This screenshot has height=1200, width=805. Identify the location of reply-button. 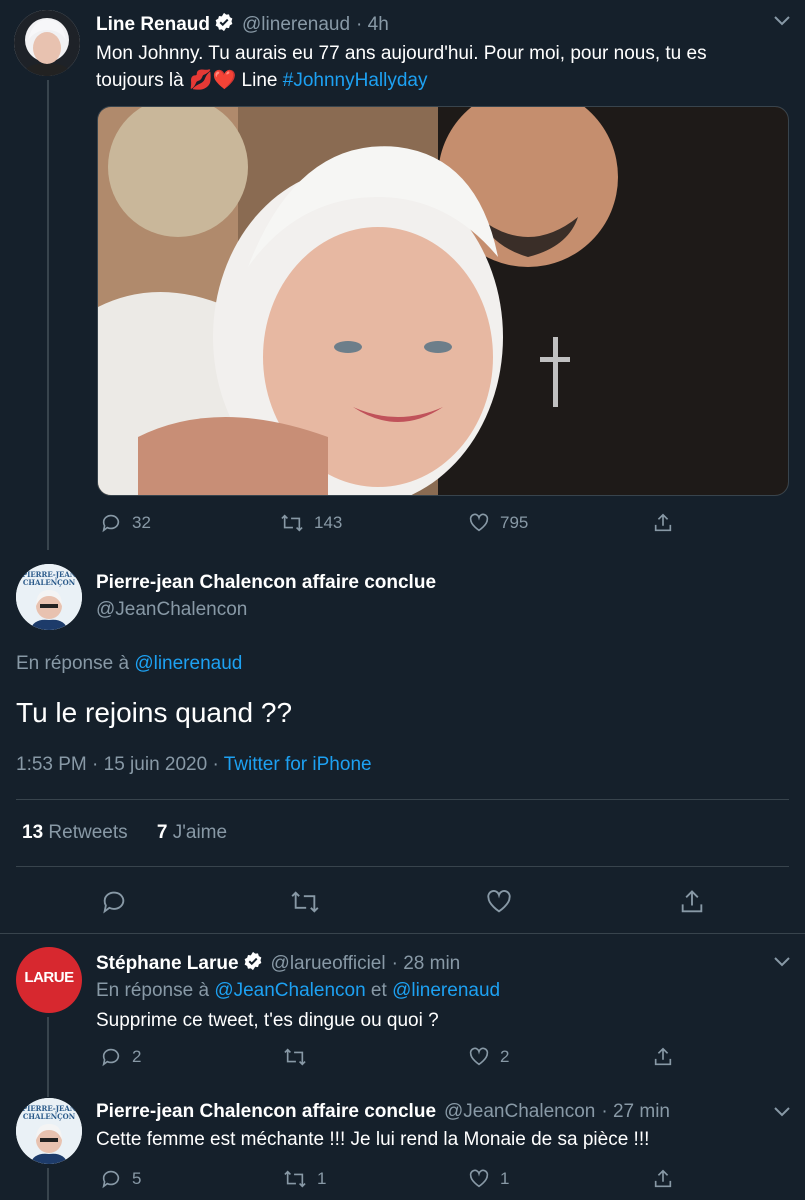
(114, 904).